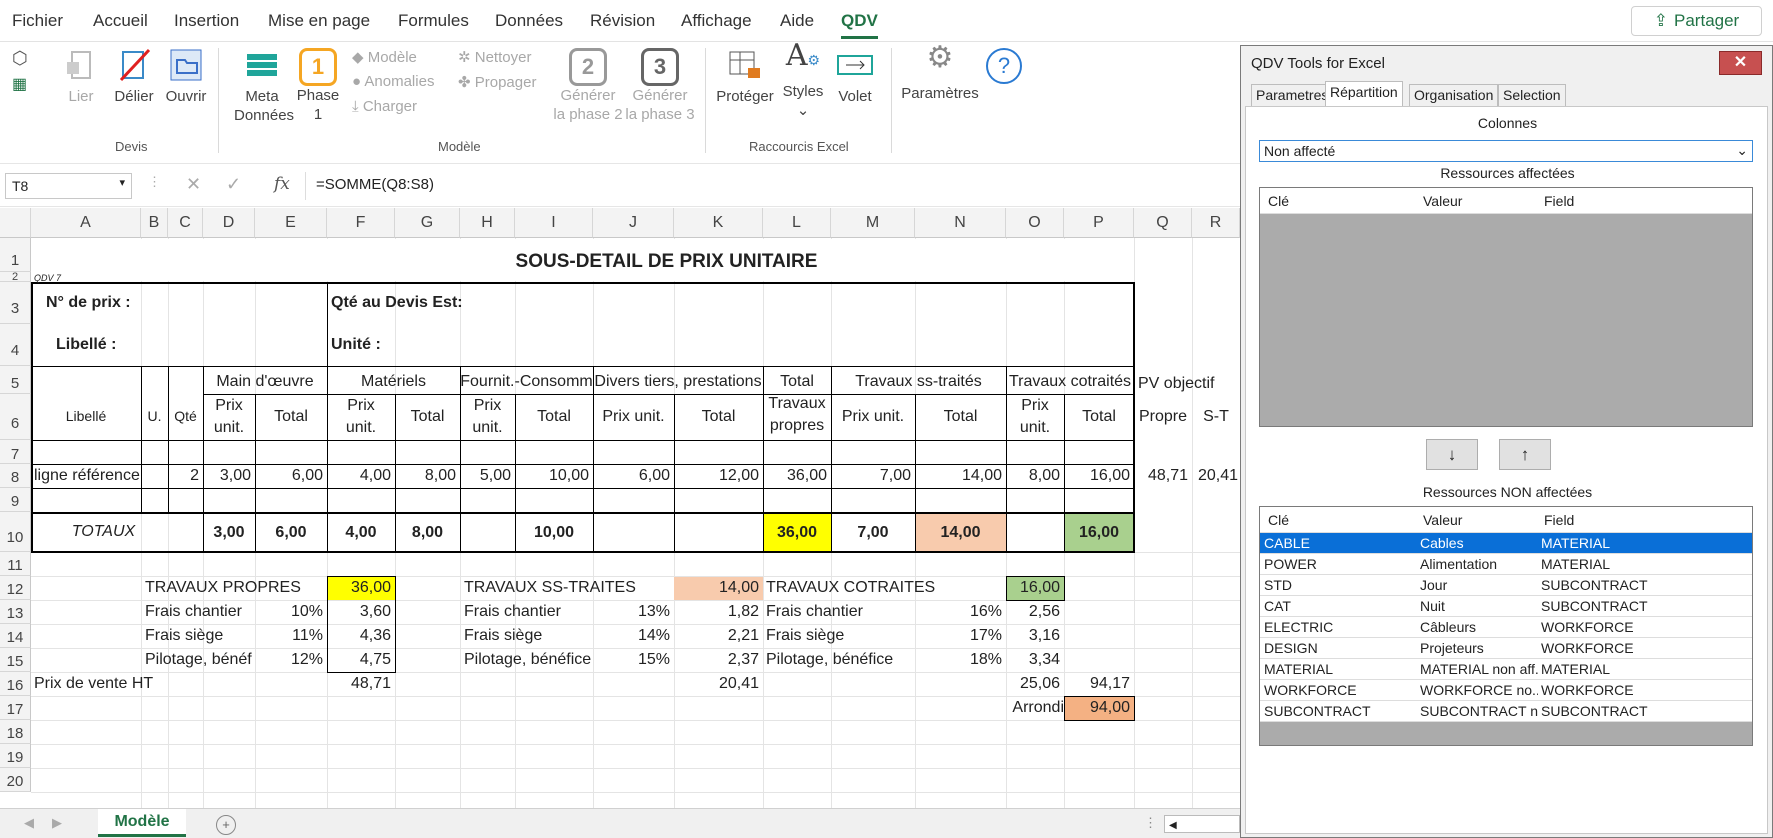  Describe the element at coordinates (960, 223) in the screenshot. I see `column-header: N` at that location.